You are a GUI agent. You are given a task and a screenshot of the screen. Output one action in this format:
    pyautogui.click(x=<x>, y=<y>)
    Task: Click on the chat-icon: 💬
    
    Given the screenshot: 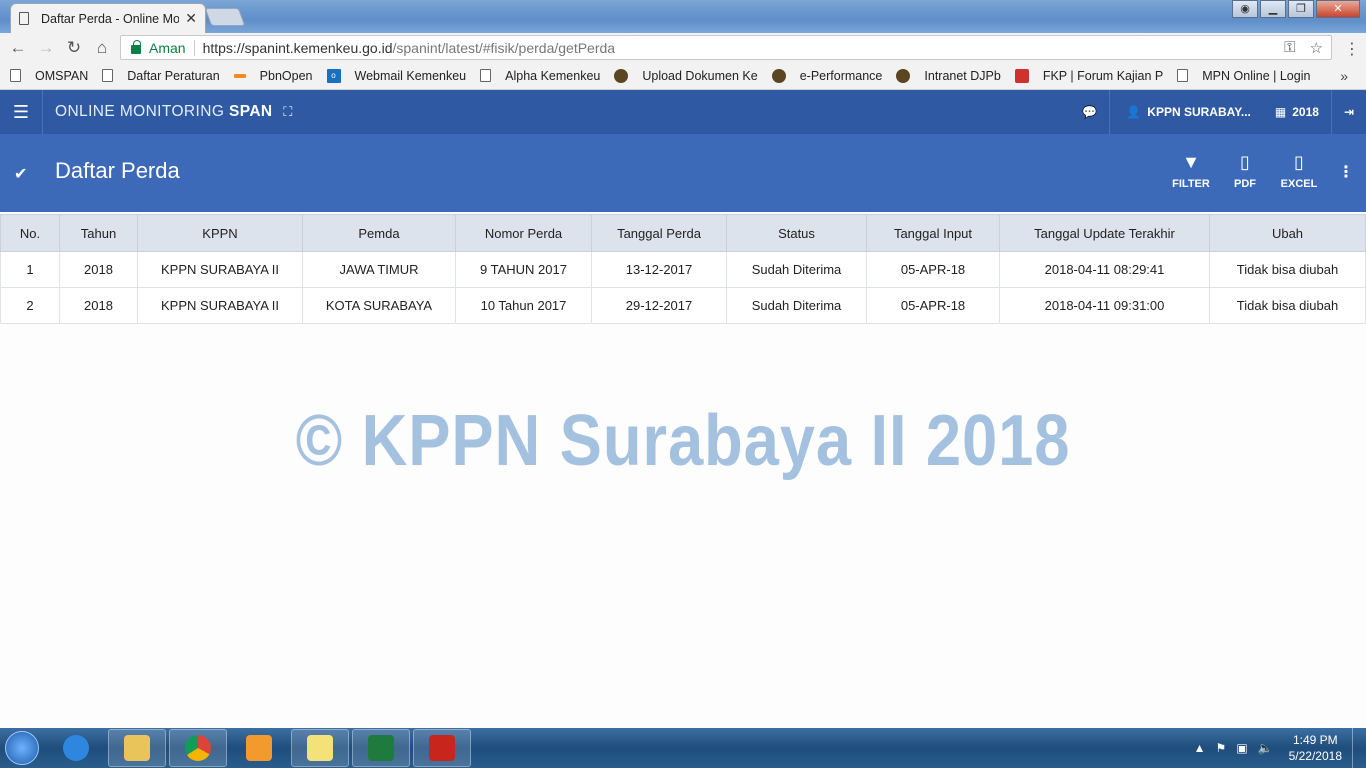 What is the action you would take?
    pyautogui.click(x=1089, y=112)
    